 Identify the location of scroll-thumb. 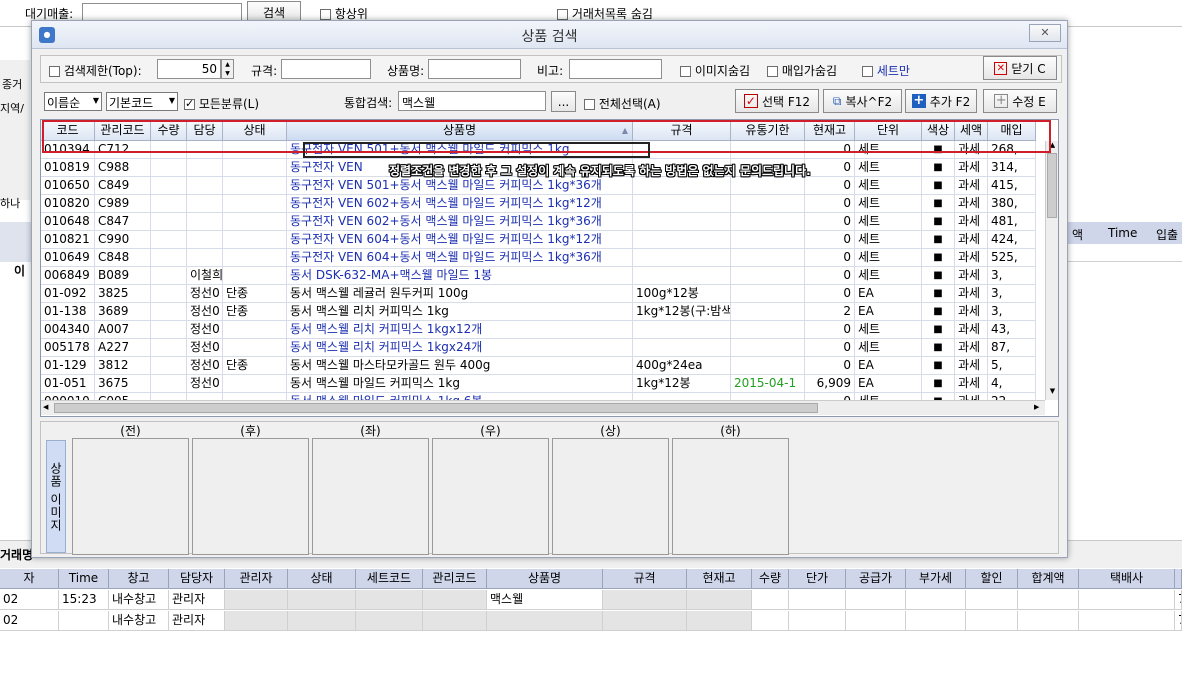
(1052, 185).